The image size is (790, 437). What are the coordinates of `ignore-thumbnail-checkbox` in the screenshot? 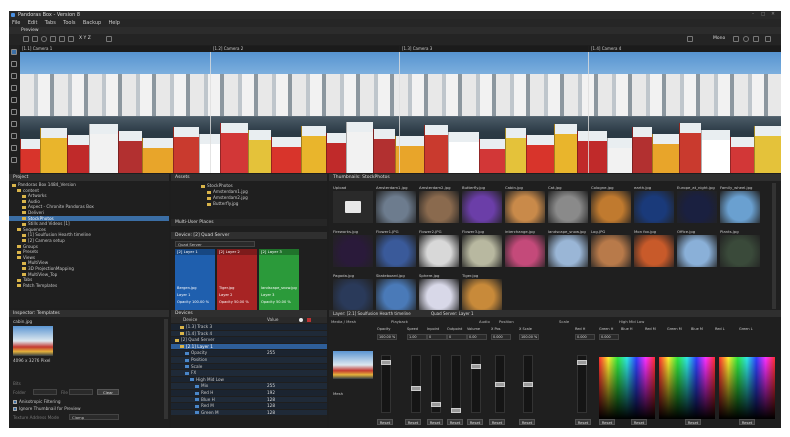 It's located at (15, 409).